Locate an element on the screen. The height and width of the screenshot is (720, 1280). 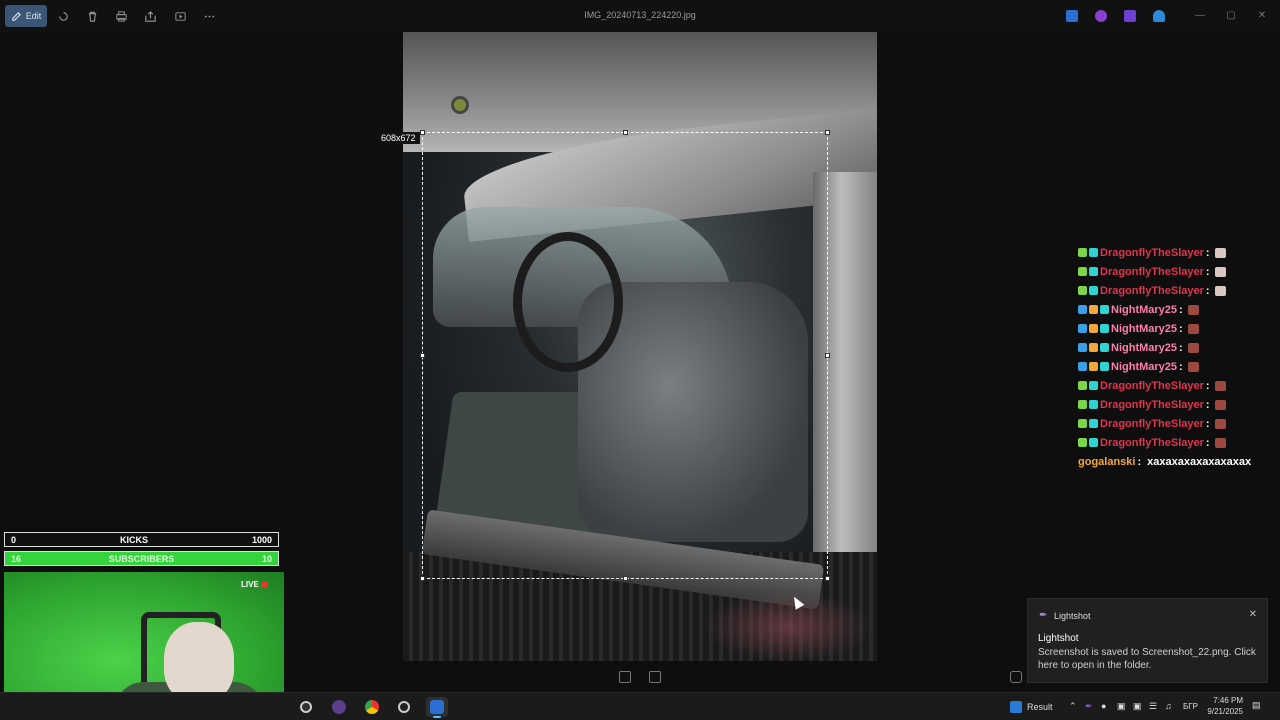
fit-to-window-icon is located at coordinates (625, 677).